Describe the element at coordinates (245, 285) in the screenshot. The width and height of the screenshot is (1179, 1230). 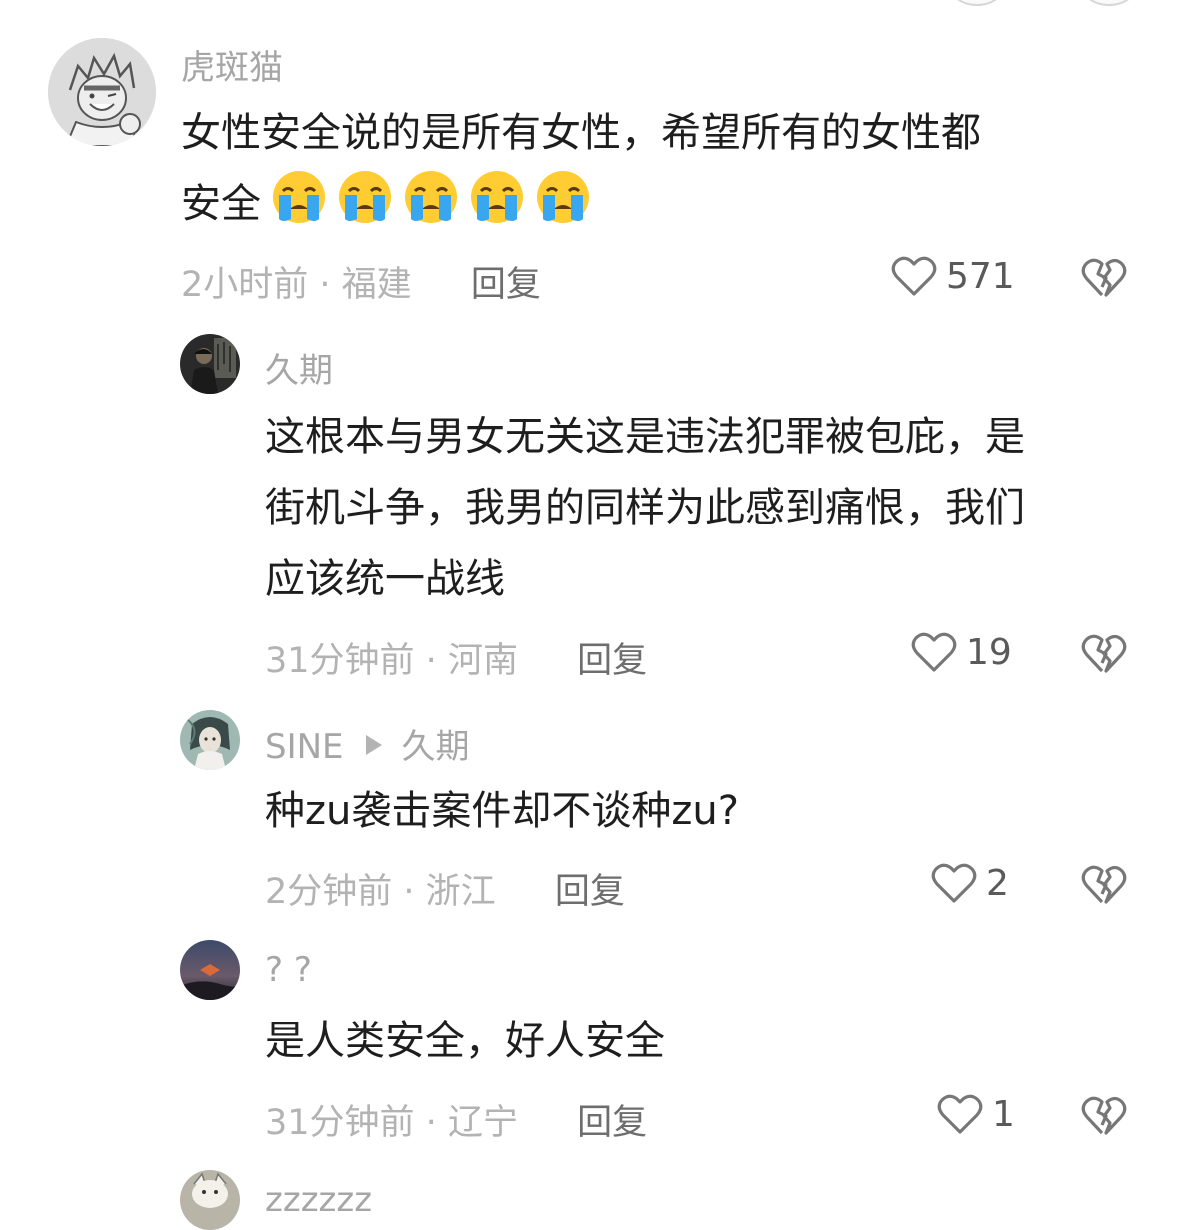
I see `comment-time: 2小时前` at that location.